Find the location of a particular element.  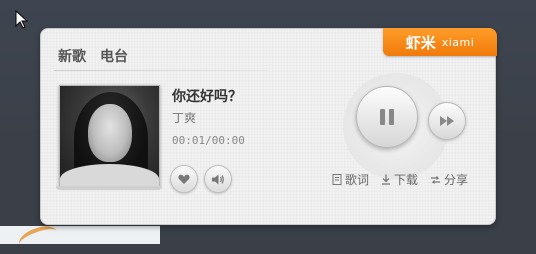

lyrics-button: 歌词 is located at coordinates (350, 179).